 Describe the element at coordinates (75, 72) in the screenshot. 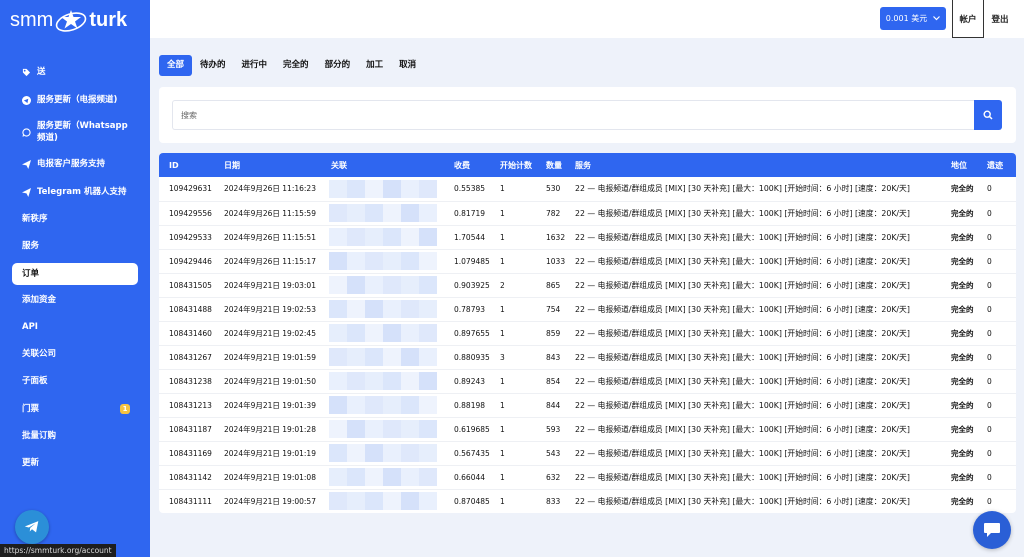

I see `sidebar-item-send: 送` at that location.